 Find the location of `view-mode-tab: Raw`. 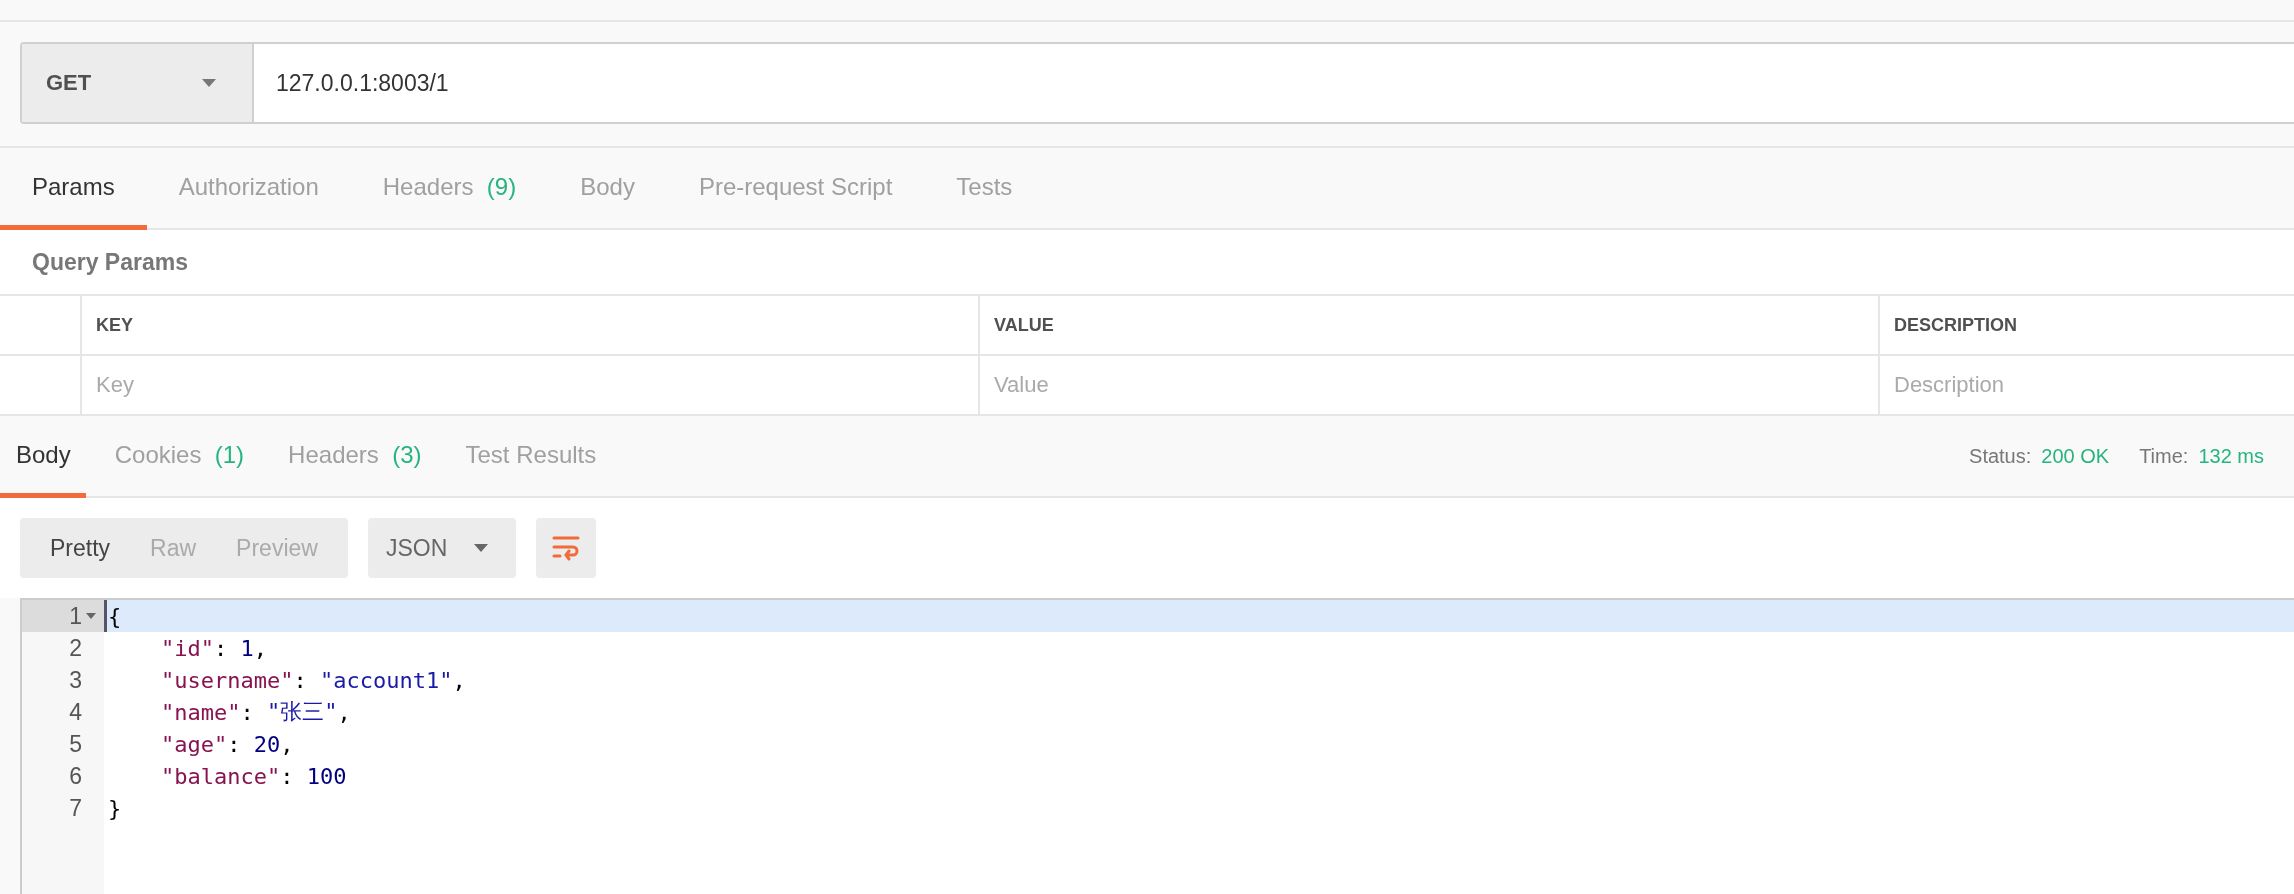

view-mode-tab: Raw is located at coordinates (173, 548).